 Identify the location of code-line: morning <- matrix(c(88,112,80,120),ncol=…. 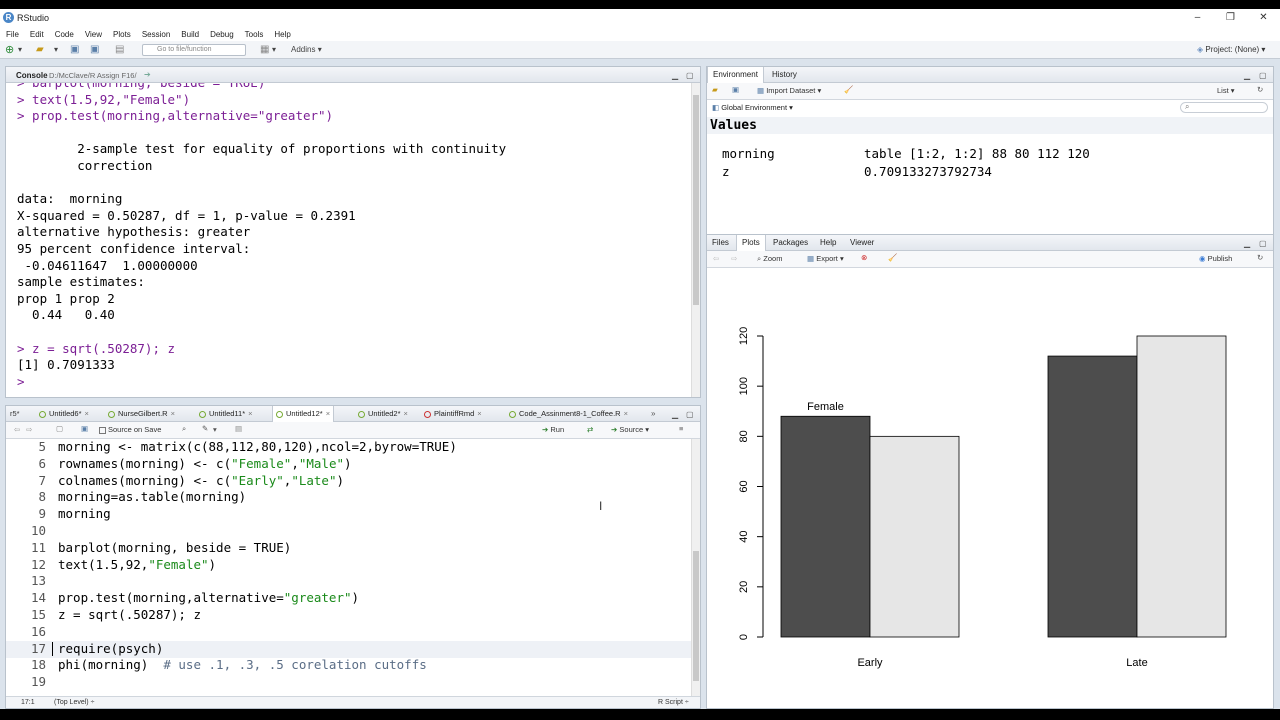
(257, 447).